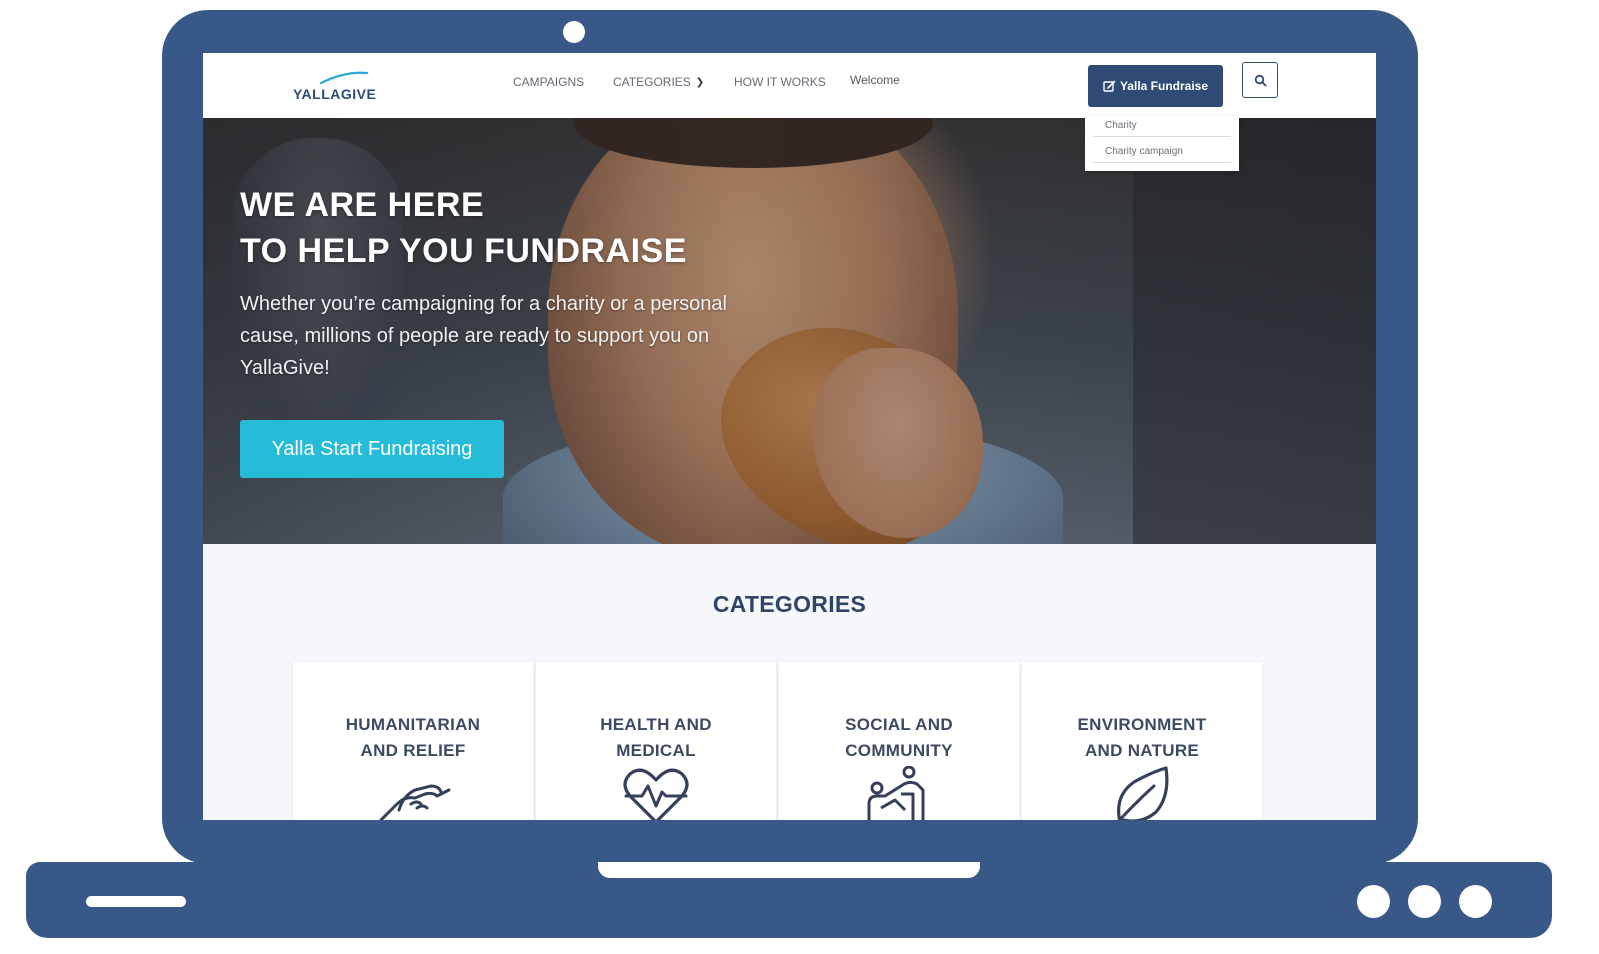 The height and width of the screenshot is (954, 1599). I want to click on laptop-base-bar, so click(136, 901).